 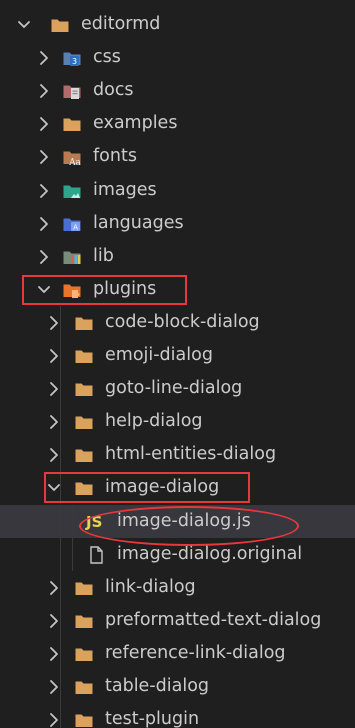 I want to click on folder-item-image-dialog: image-dialog, so click(x=177, y=487).